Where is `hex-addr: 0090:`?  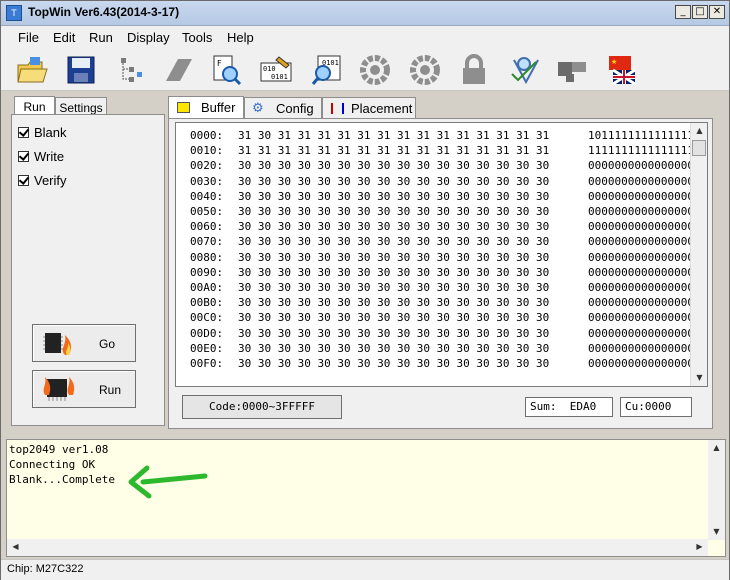
hex-addr: 0090: is located at coordinates (207, 272).